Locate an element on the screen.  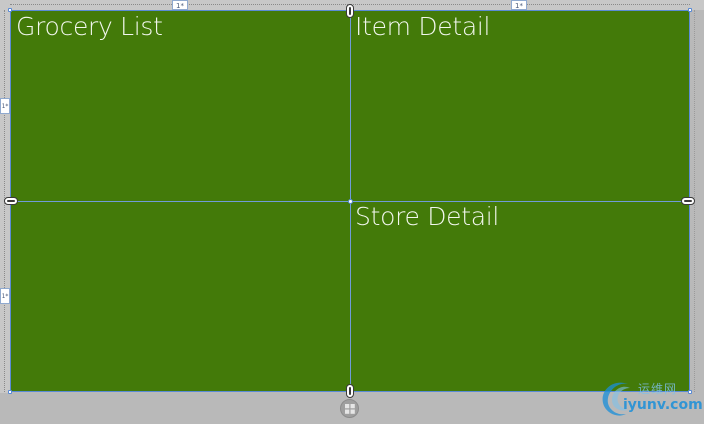
watermark: 运维网 iyunv.com is located at coordinates (650, 399).